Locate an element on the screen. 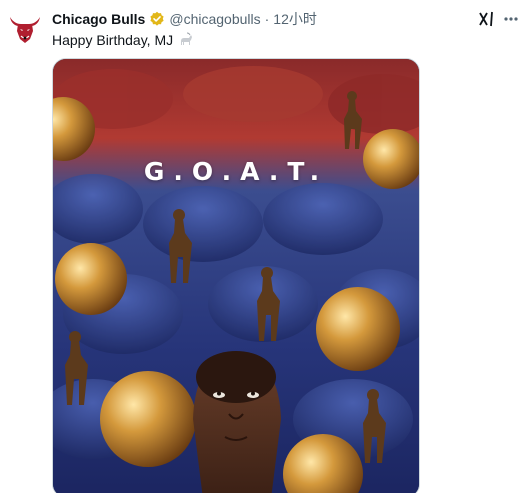 Image resolution: width=525 pixels, height=493 pixels. tweet-header: Chicago Bulls @chicagobulls · 12小时 is located at coordinates (184, 19).